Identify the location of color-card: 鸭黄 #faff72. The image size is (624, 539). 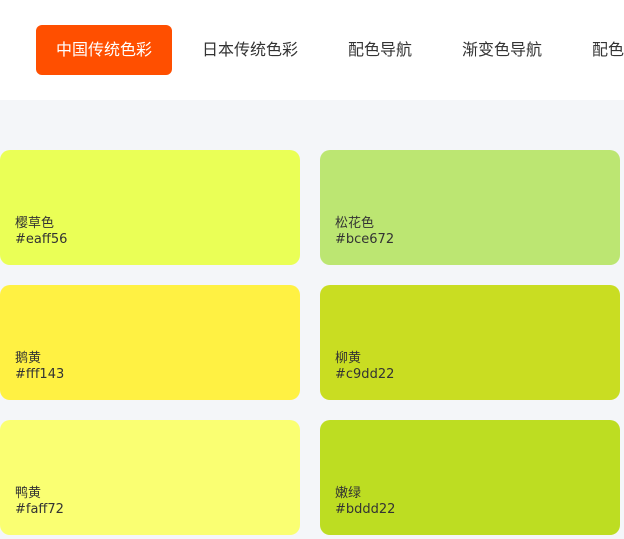
(150, 477).